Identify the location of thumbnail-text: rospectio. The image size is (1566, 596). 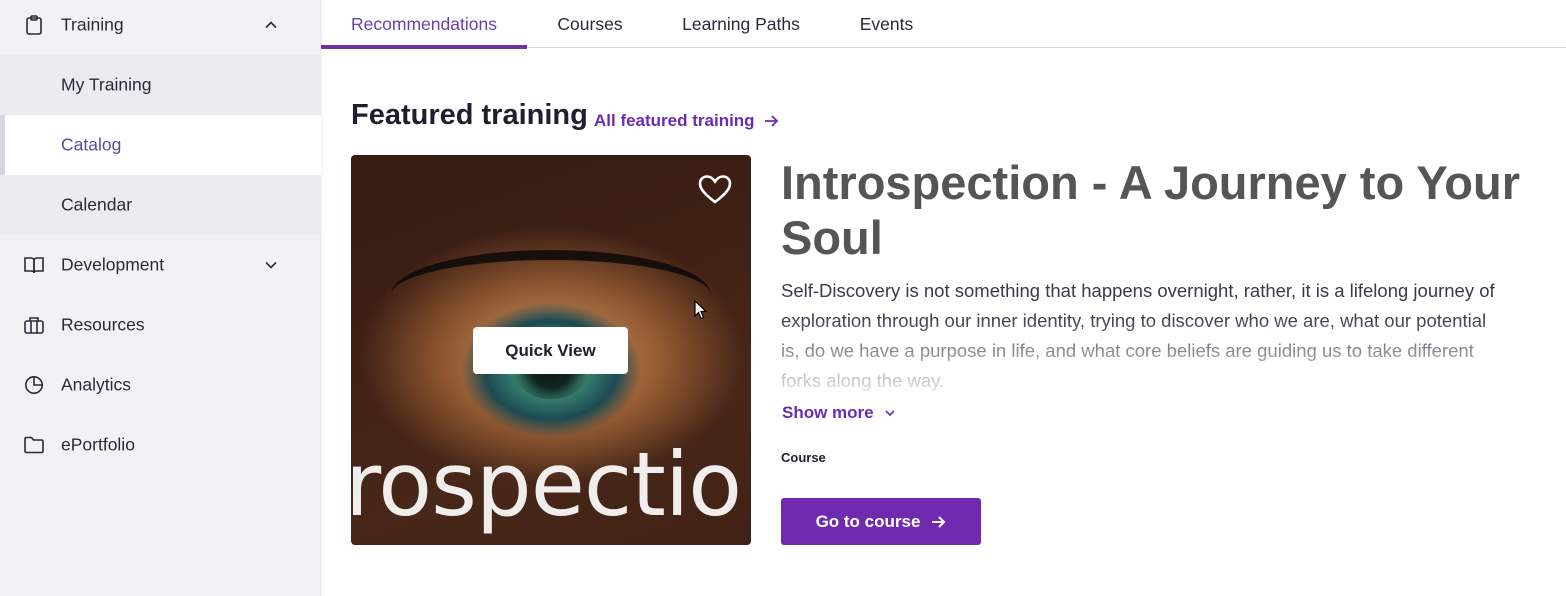
(546, 484).